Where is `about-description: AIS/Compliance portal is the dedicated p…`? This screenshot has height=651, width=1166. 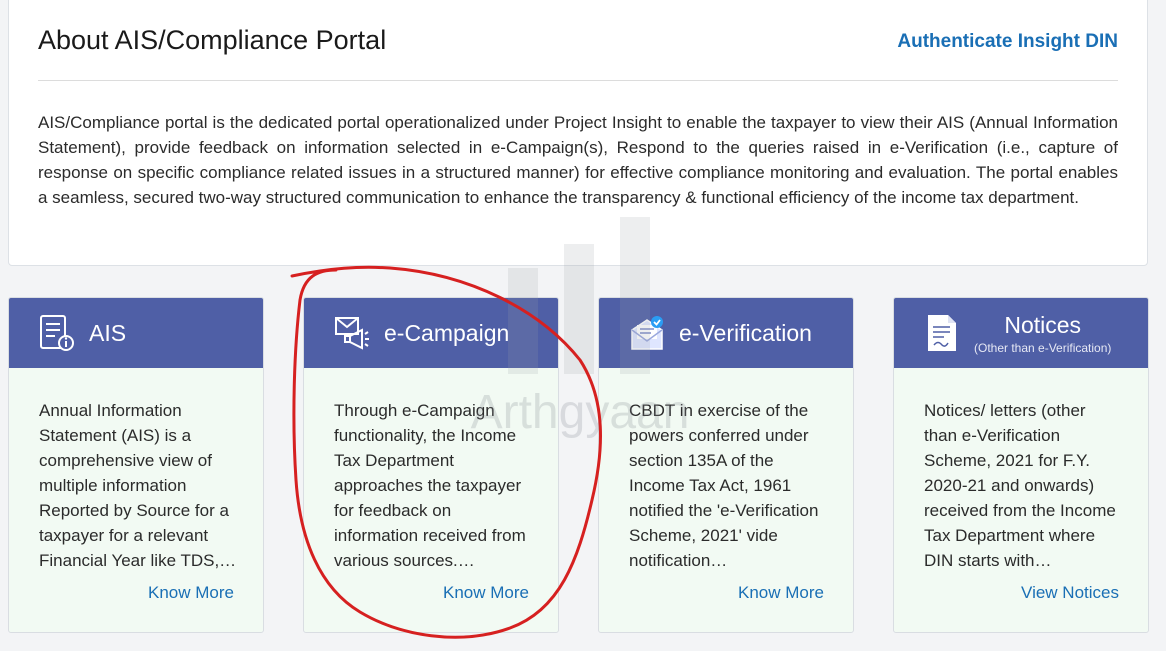 about-description: AIS/Compliance portal is the dedicated p… is located at coordinates (578, 160).